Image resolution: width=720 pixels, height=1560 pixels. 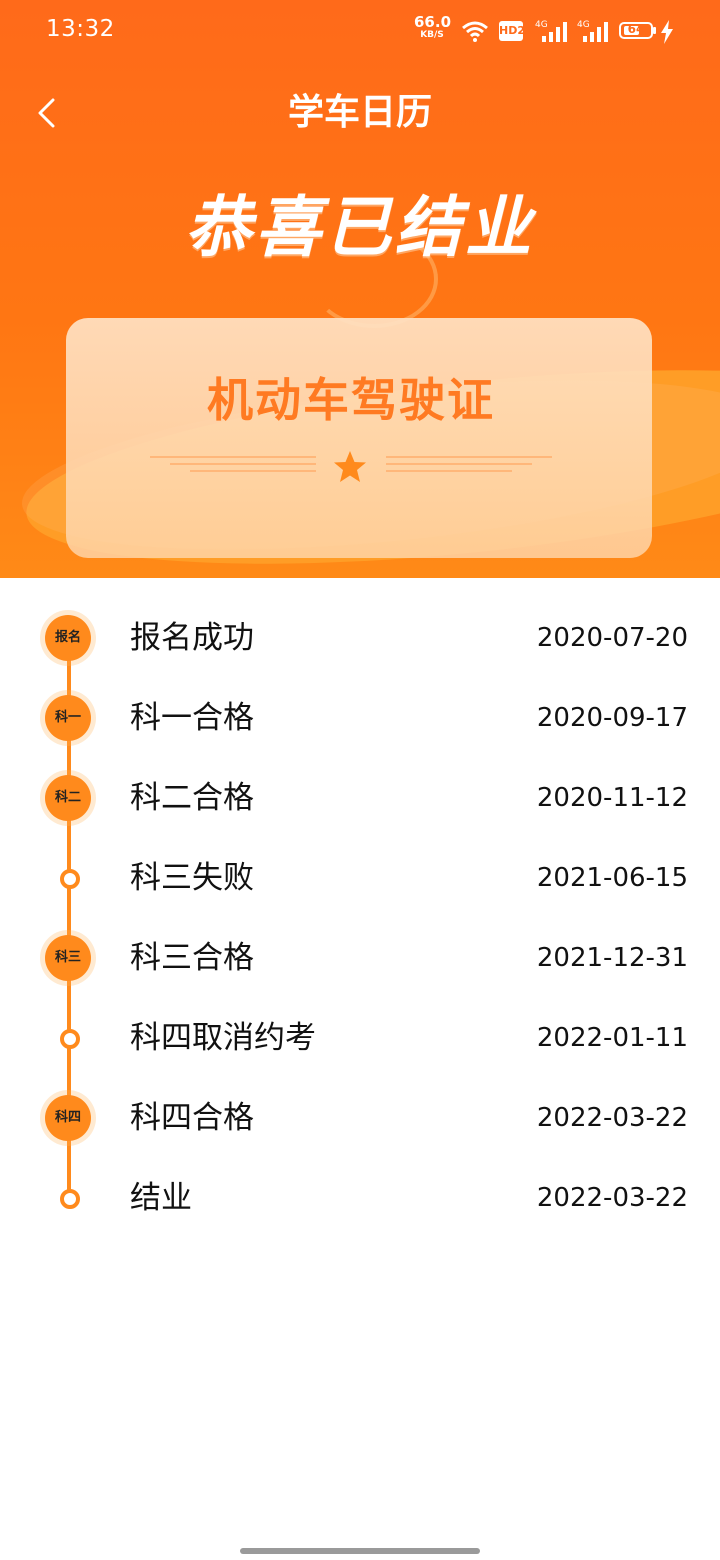 I want to click on step-badge: 科四, so click(x=68, y=1118).